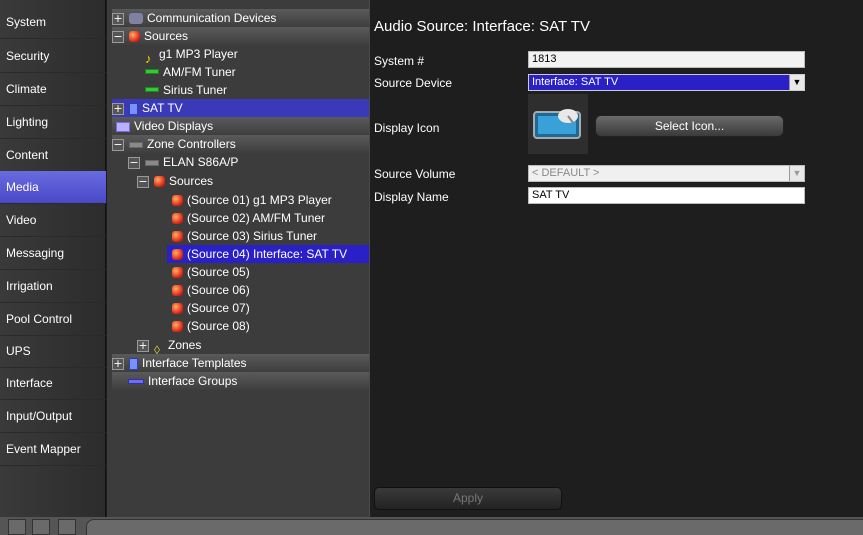 The height and width of the screenshot is (535, 863). I want to click on tuner-icon, so click(152, 90).